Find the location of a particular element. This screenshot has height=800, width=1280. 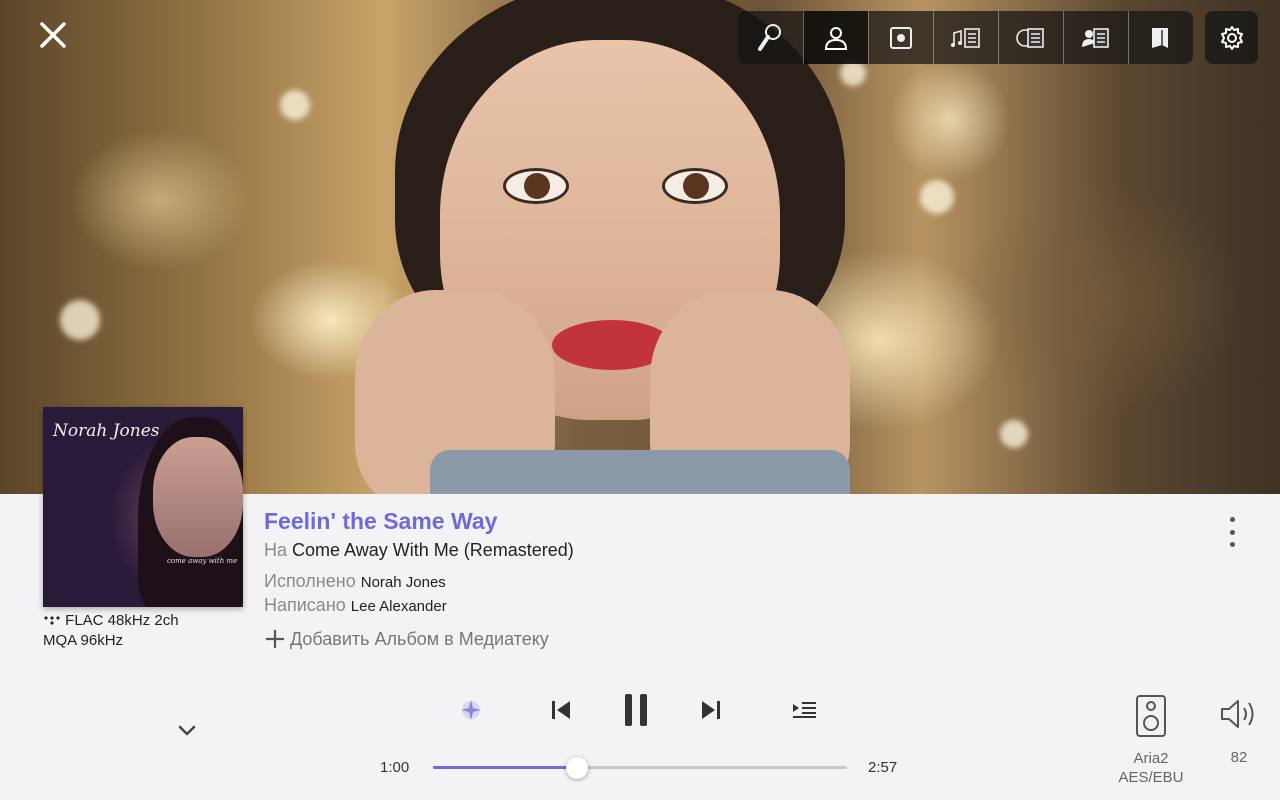

add-to-library-label: Добавить Альбом в Медиатеку is located at coordinates (419, 638).